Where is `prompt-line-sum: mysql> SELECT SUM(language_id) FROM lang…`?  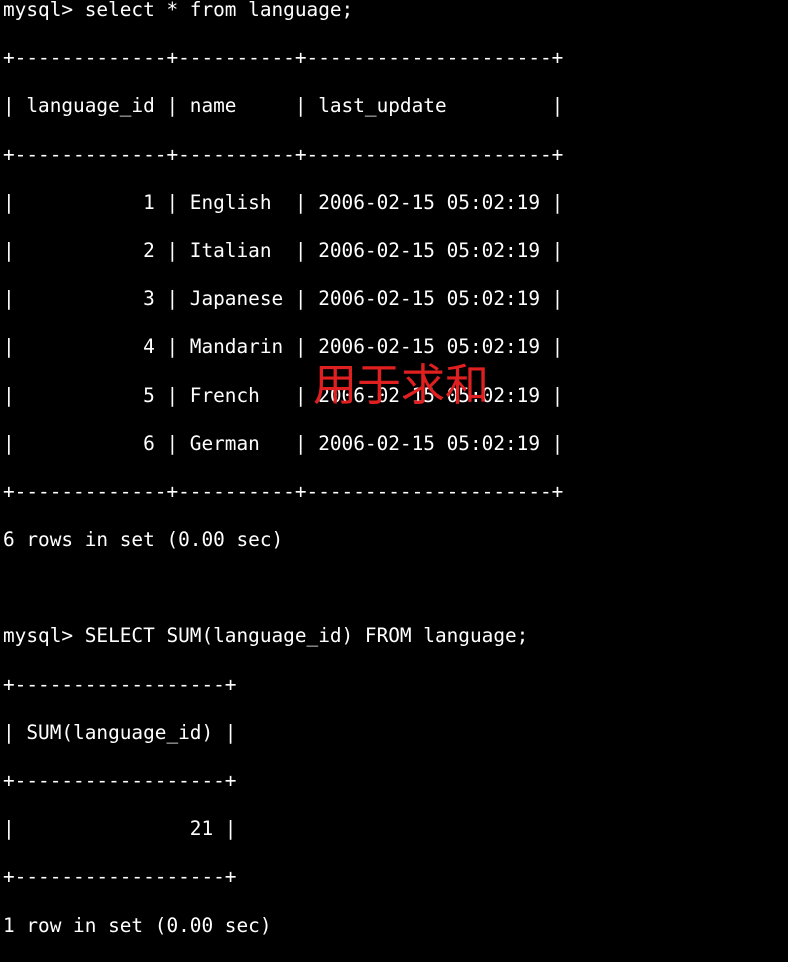 prompt-line-sum: mysql> SELECT SUM(language_id) FROM lang… is located at coordinates (266, 636).